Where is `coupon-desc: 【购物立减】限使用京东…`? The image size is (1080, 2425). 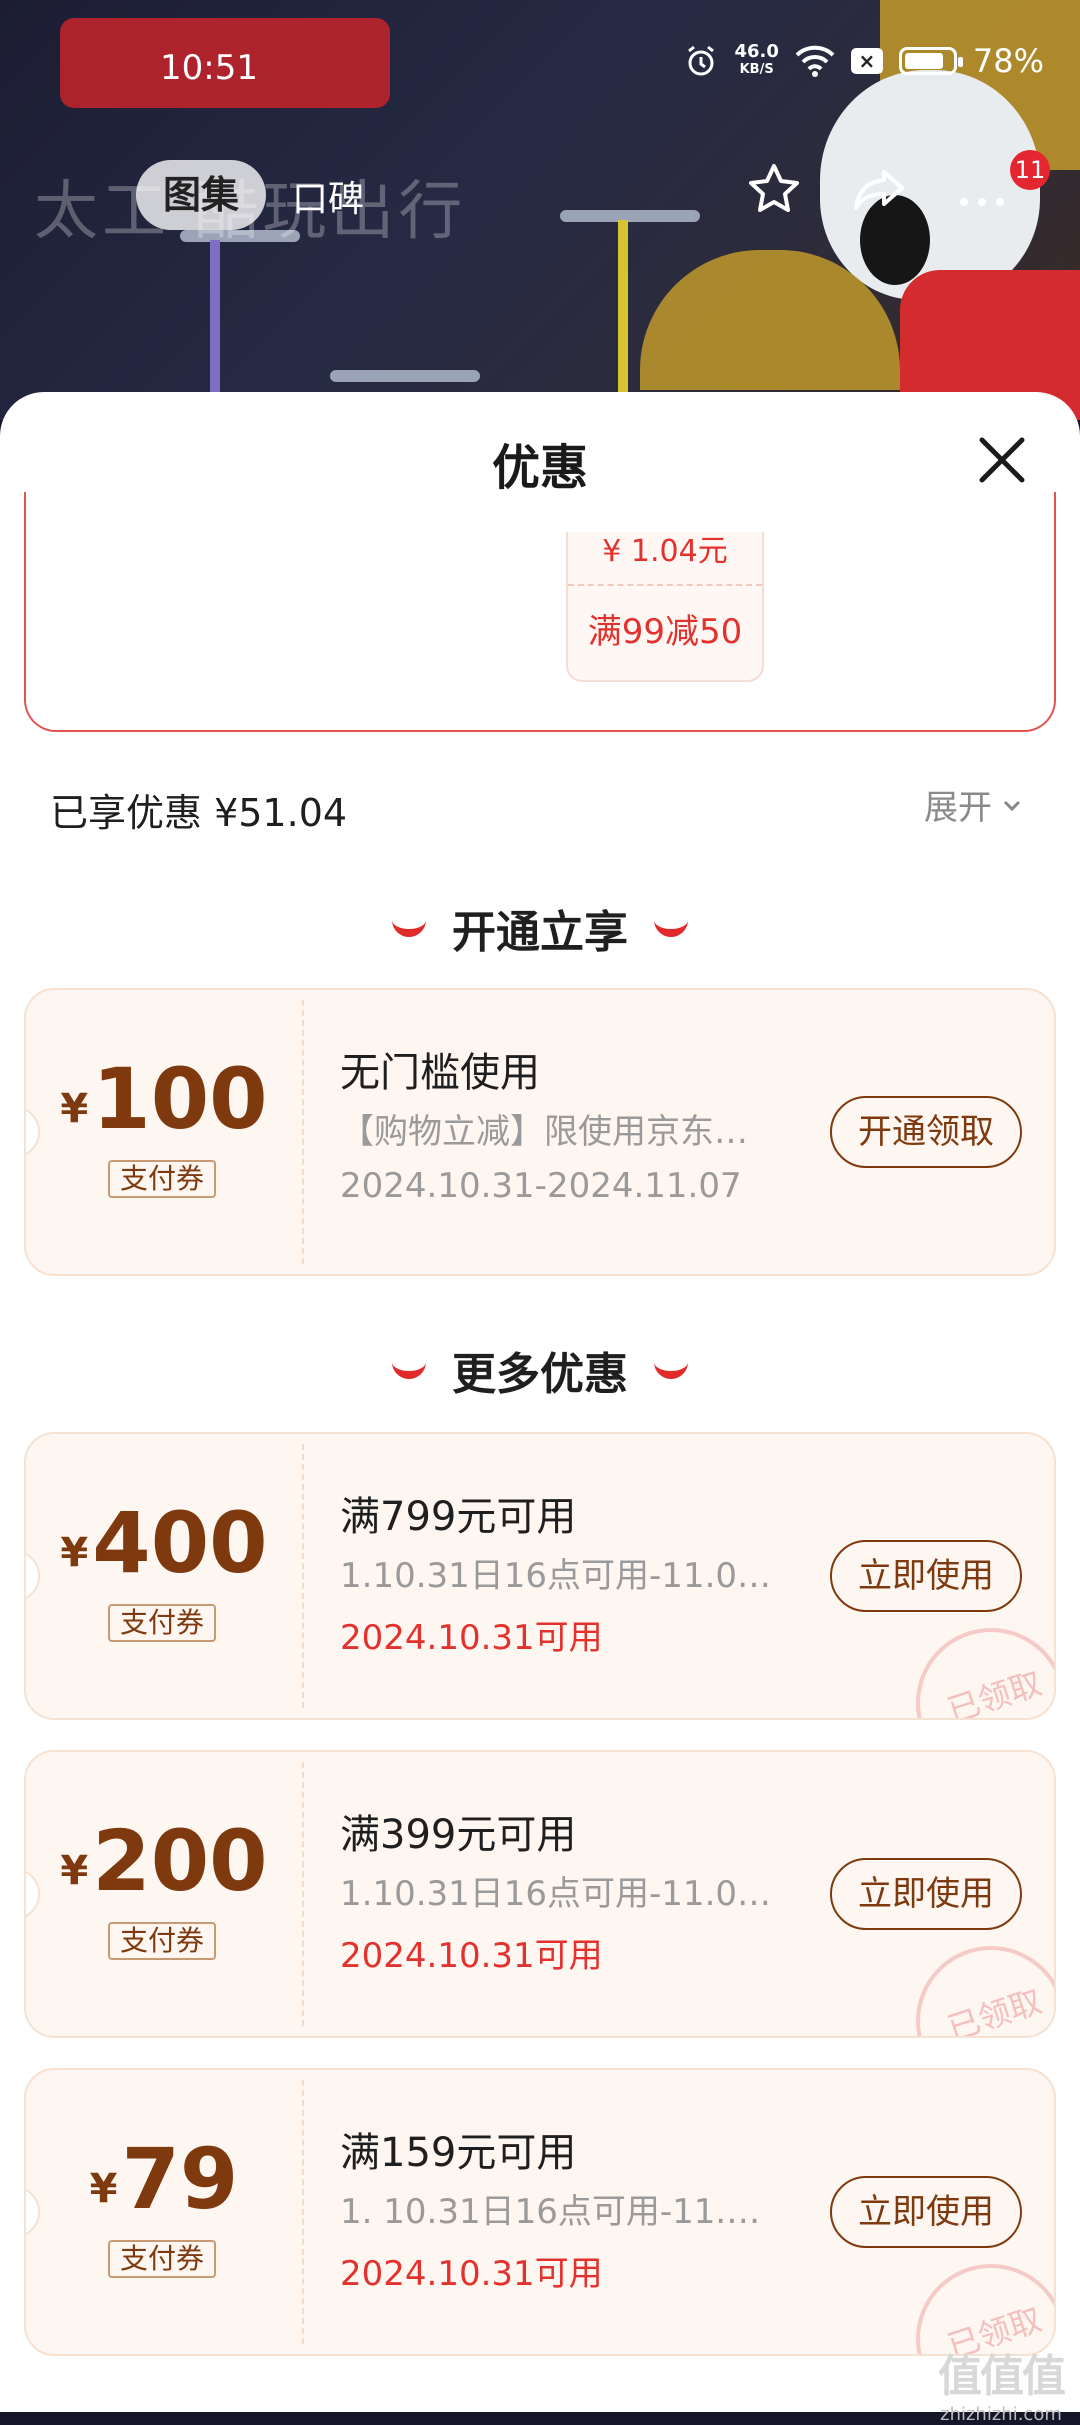
coupon-desc: 【购物立减】限使用京东… is located at coordinates (544, 1132).